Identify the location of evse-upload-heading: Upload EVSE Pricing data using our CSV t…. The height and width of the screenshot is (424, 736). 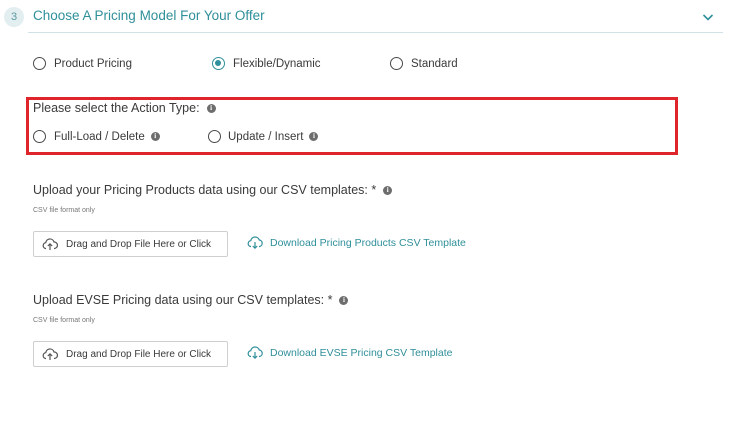
(191, 300).